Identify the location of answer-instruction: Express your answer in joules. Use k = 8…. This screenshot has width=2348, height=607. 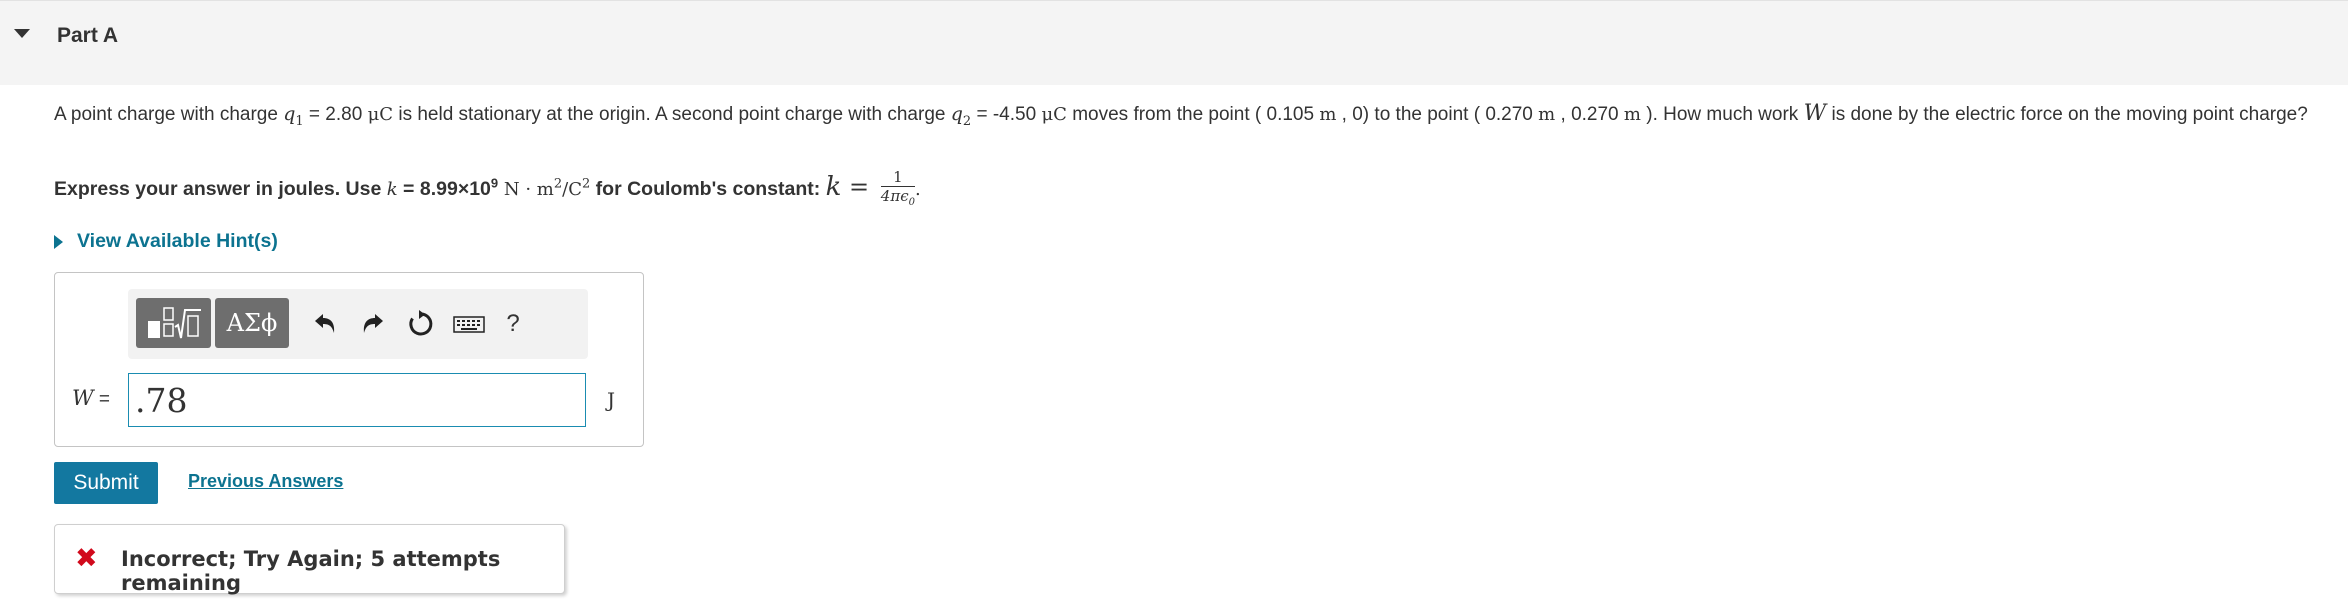
(487, 190).